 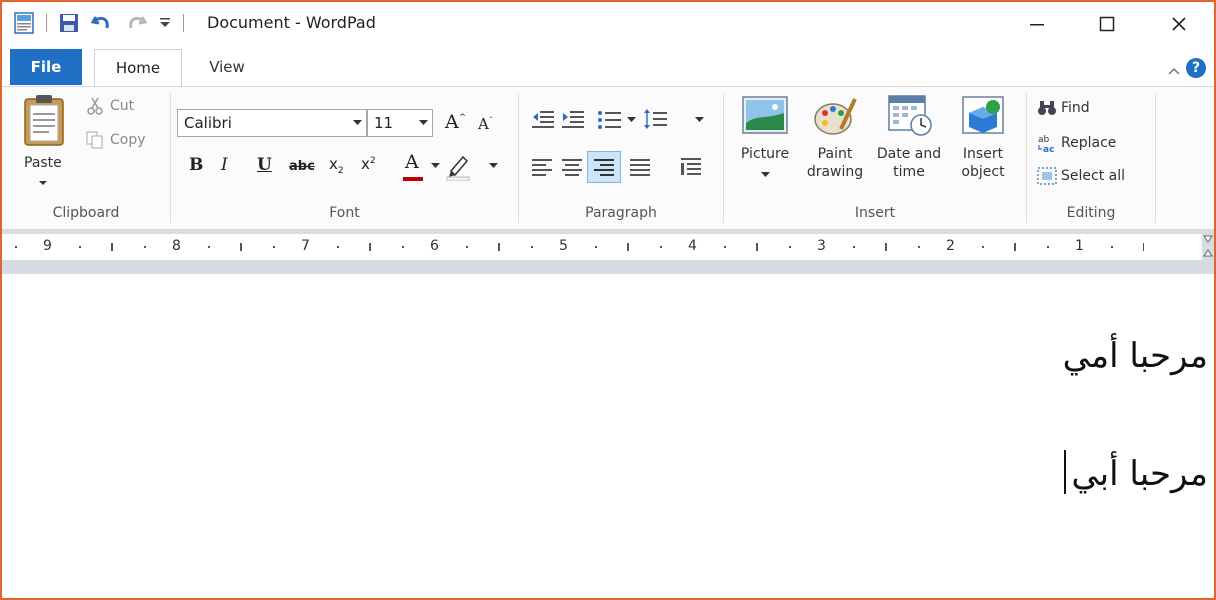 I want to click on font-size-value: 11, so click(x=384, y=123).